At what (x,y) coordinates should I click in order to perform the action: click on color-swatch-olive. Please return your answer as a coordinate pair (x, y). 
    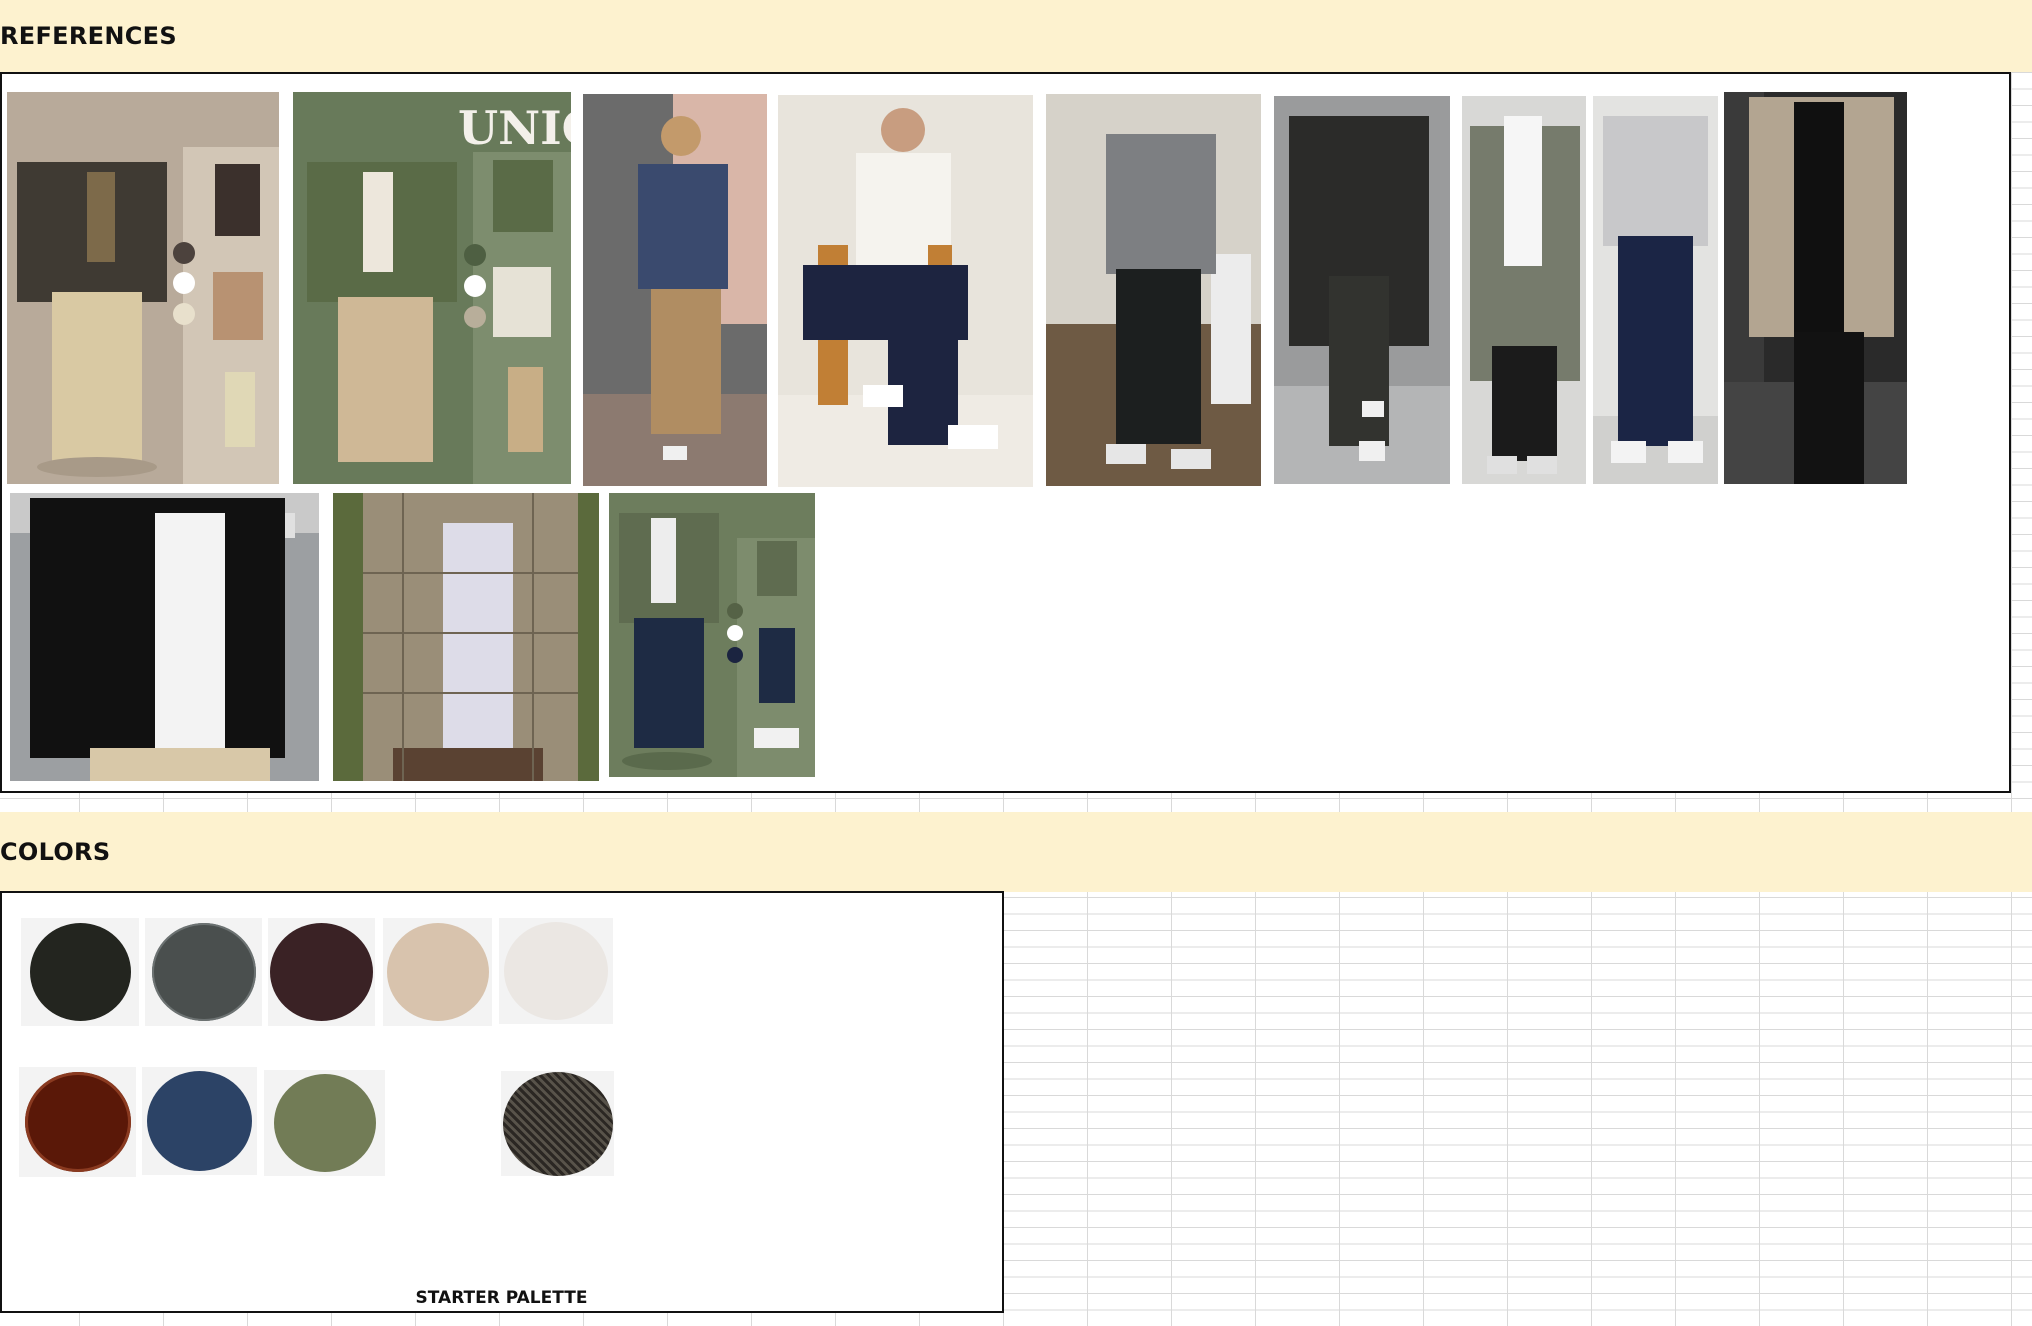
    Looking at the image, I should click on (324, 1123).